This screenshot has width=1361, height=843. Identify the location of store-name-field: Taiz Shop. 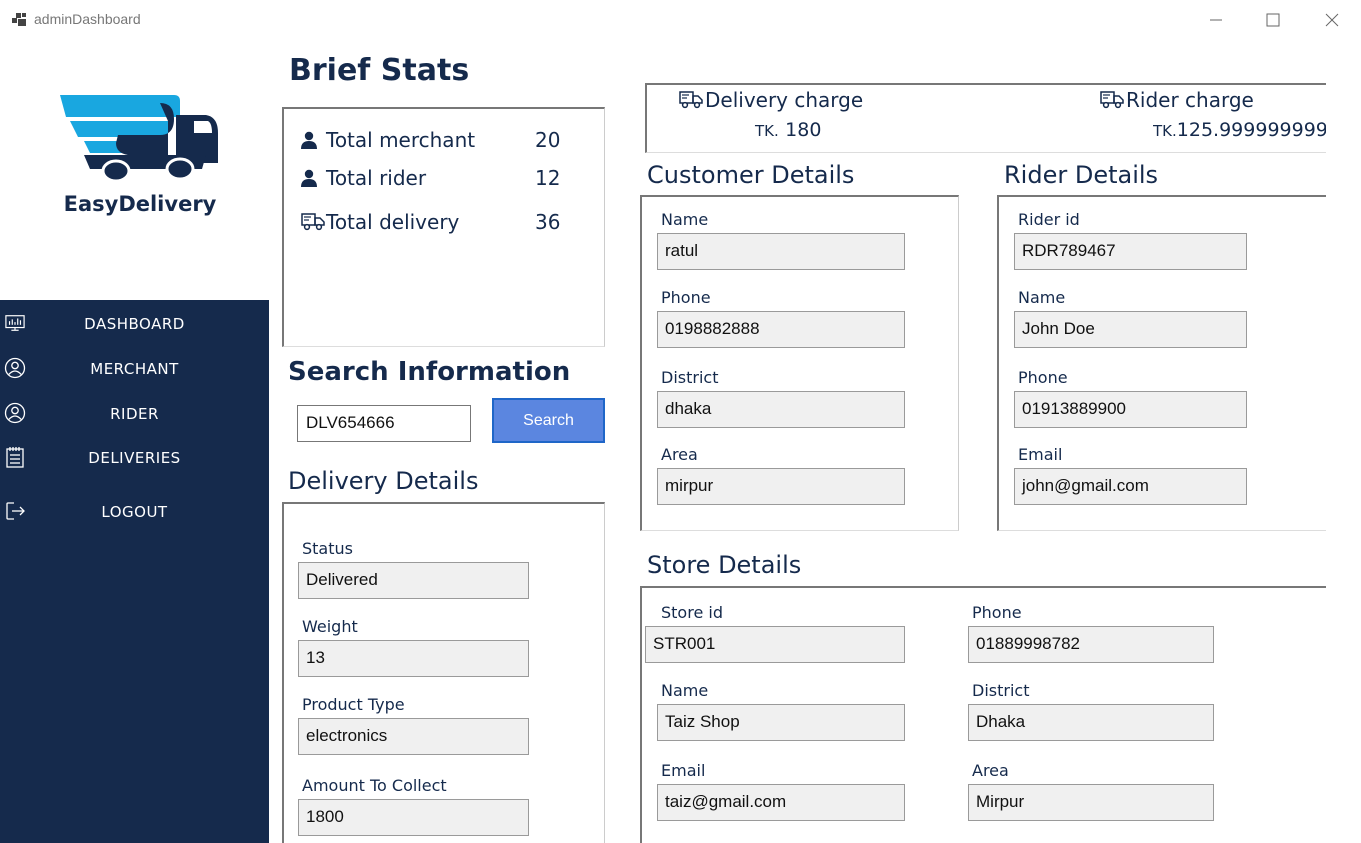
(781, 722).